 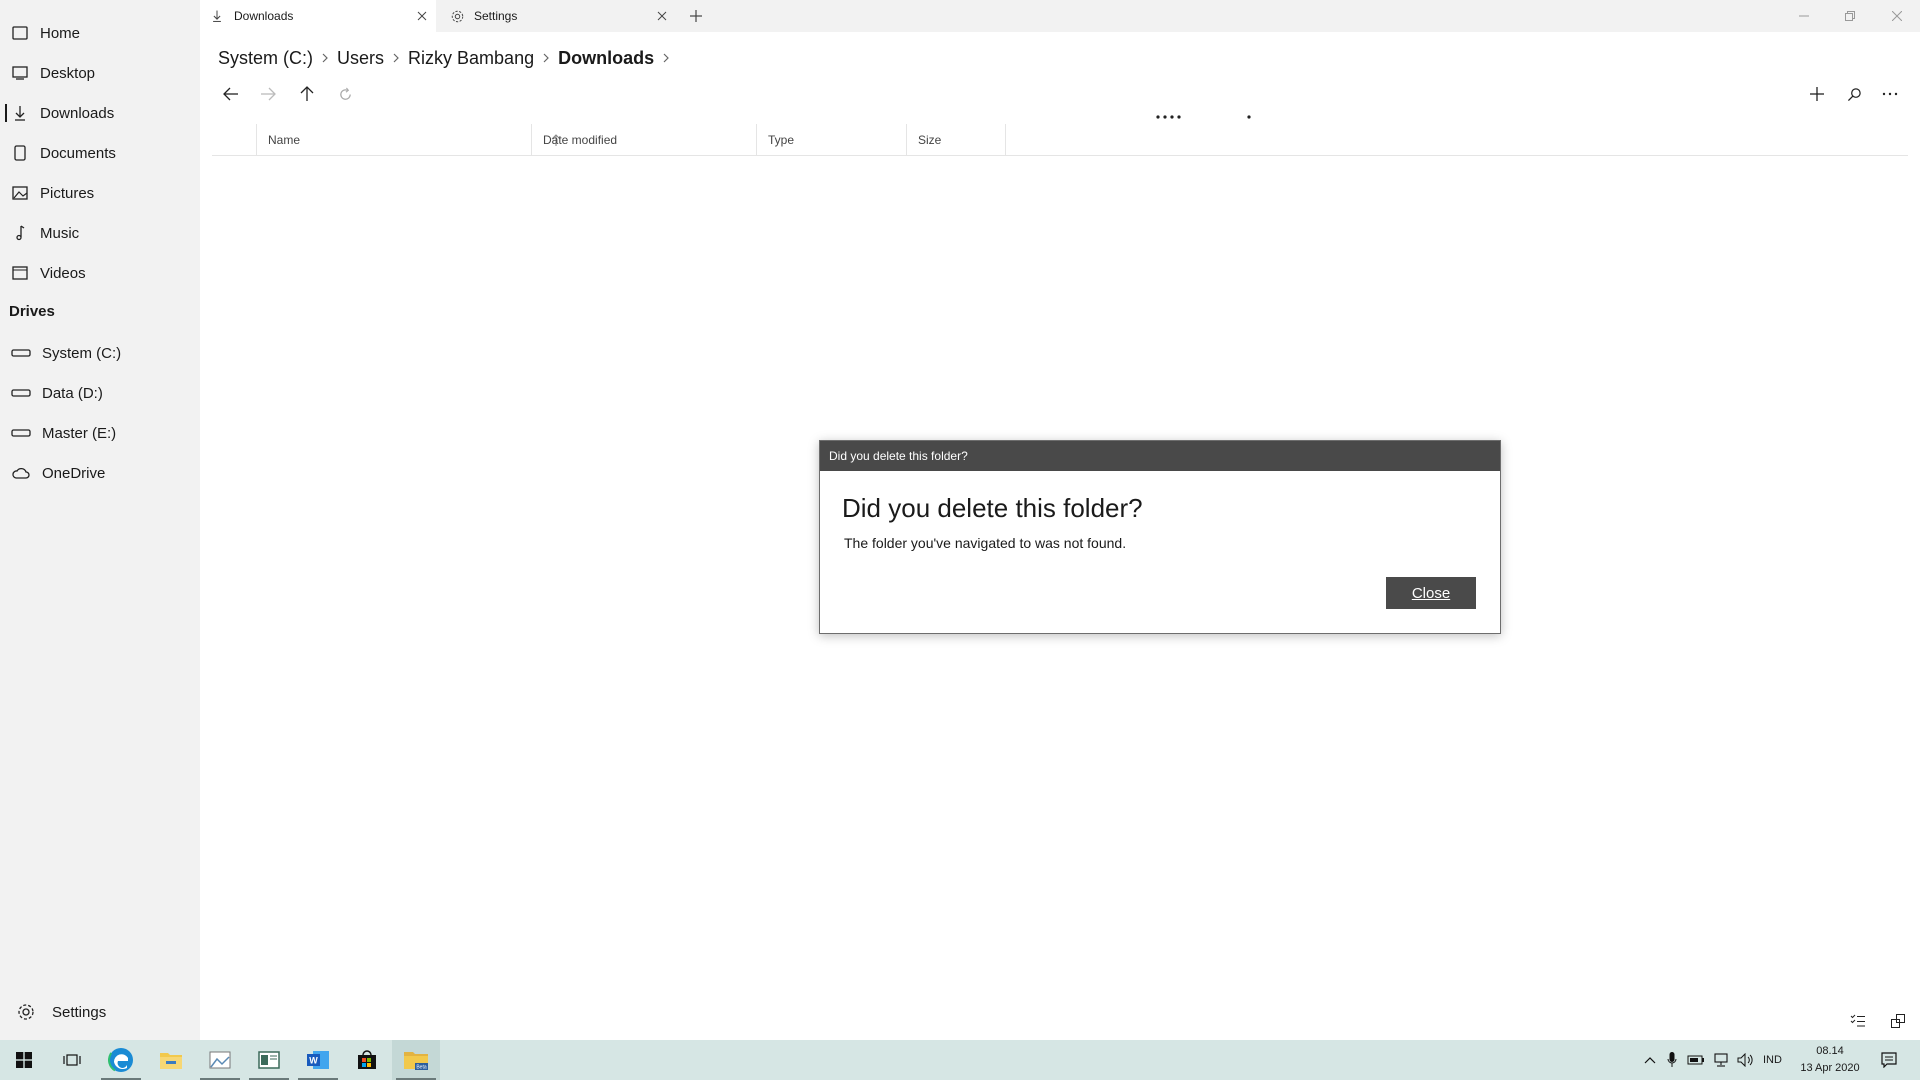 I want to click on breadcrumb-item: Users, so click(x=360, y=58).